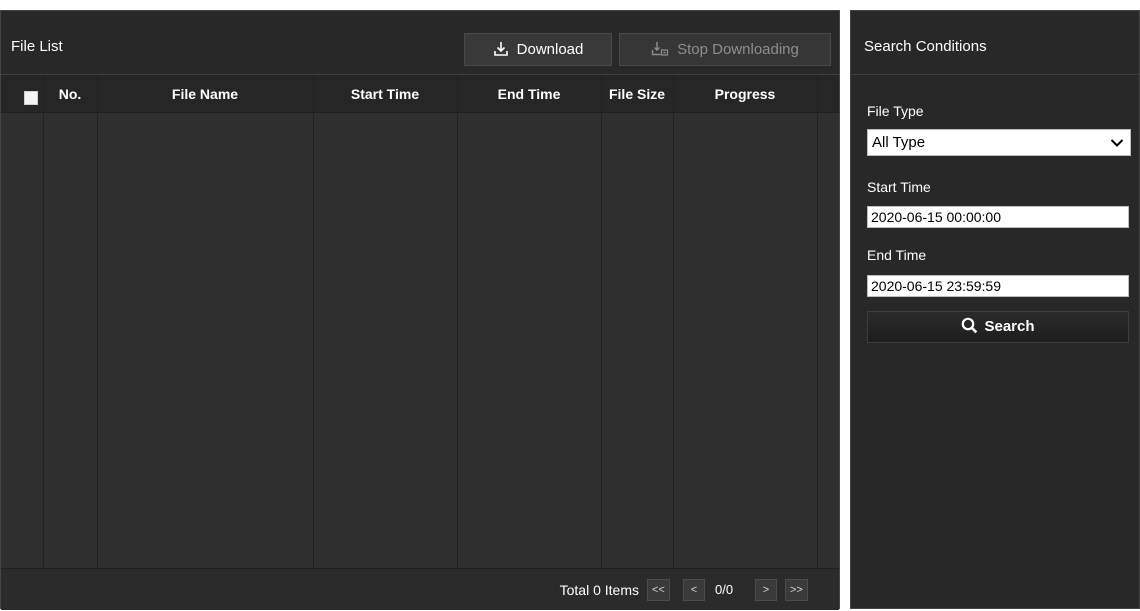  I want to click on pagination-bar: Total 0 Items << < 0/0 > >>, so click(420, 589).